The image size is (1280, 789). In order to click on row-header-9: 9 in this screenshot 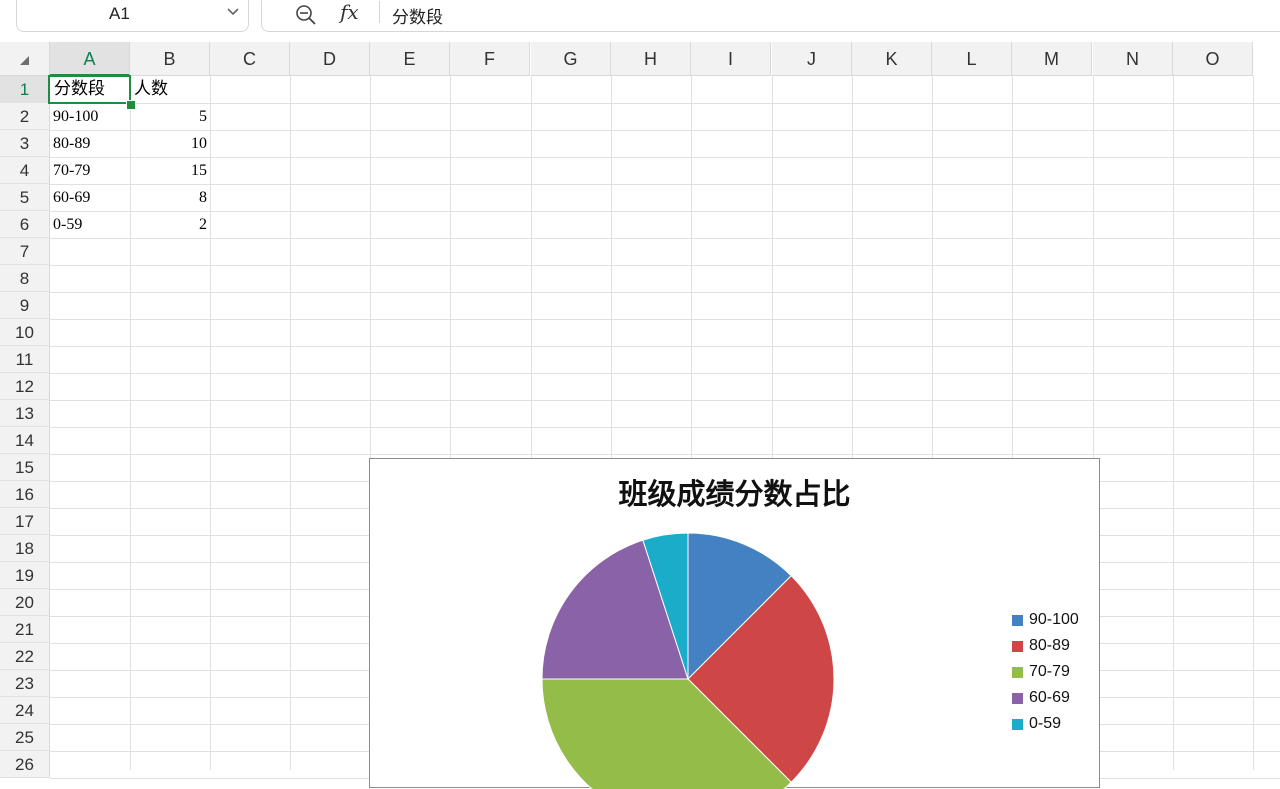, I will do `click(25, 305)`.